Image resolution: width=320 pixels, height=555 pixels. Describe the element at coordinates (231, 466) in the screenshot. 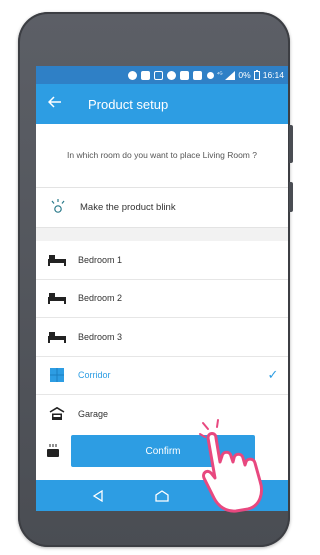

I see `tap-hand-icon` at that location.